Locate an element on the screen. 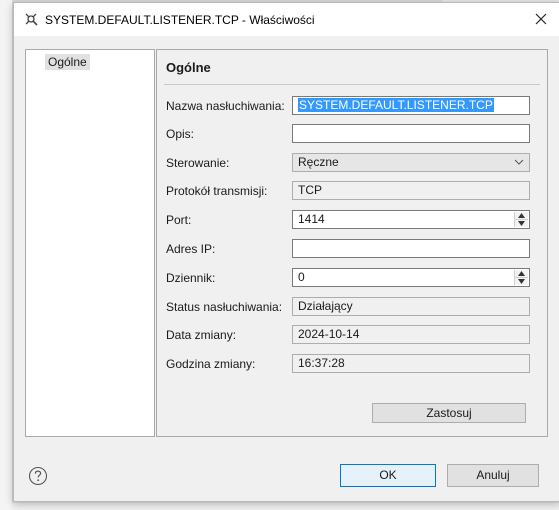 The height and width of the screenshot is (510, 559). nav-item-label: Ogólne is located at coordinates (67, 62).